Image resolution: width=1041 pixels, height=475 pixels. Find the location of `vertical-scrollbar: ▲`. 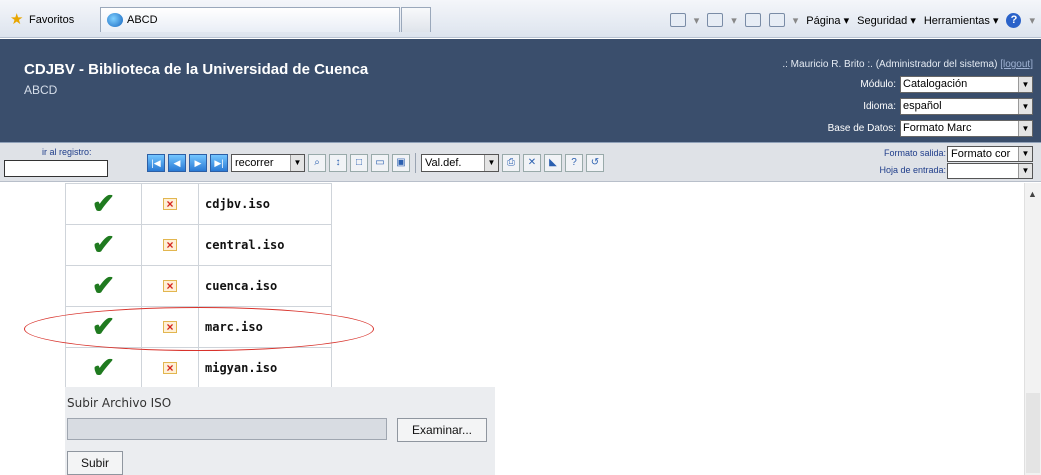

vertical-scrollbar: ▲ is located at coordinates (1032, 329).